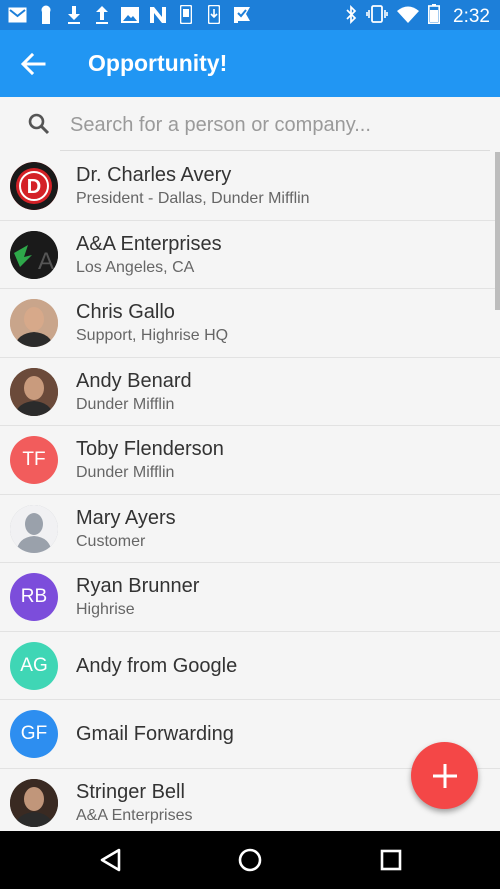 This screenshot has height=889, width=500. Describe the element at coordinates (155, 734) in the screenshot. I see `contact-name: Gmail Forwarding` at that location.